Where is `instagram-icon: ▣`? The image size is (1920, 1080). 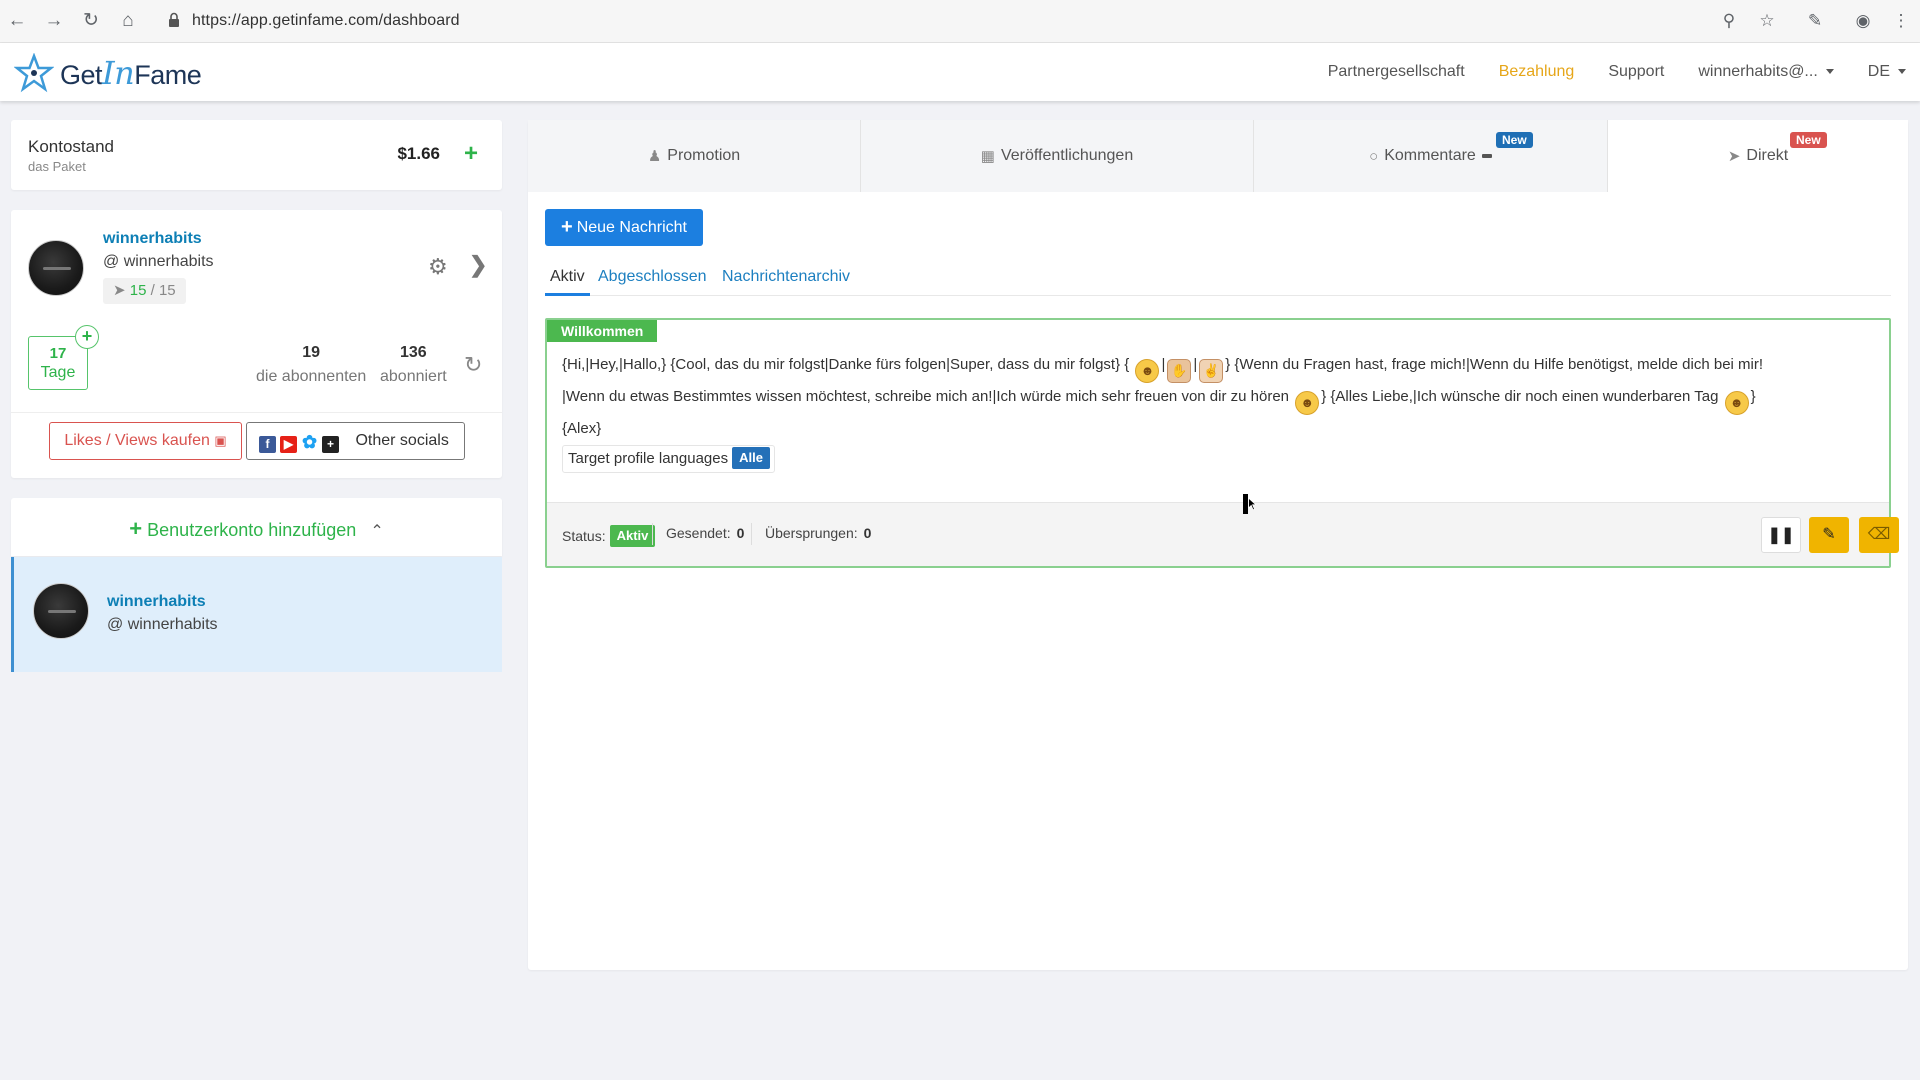 instagram-icon: ▣ is located at coordinates (220, 440).